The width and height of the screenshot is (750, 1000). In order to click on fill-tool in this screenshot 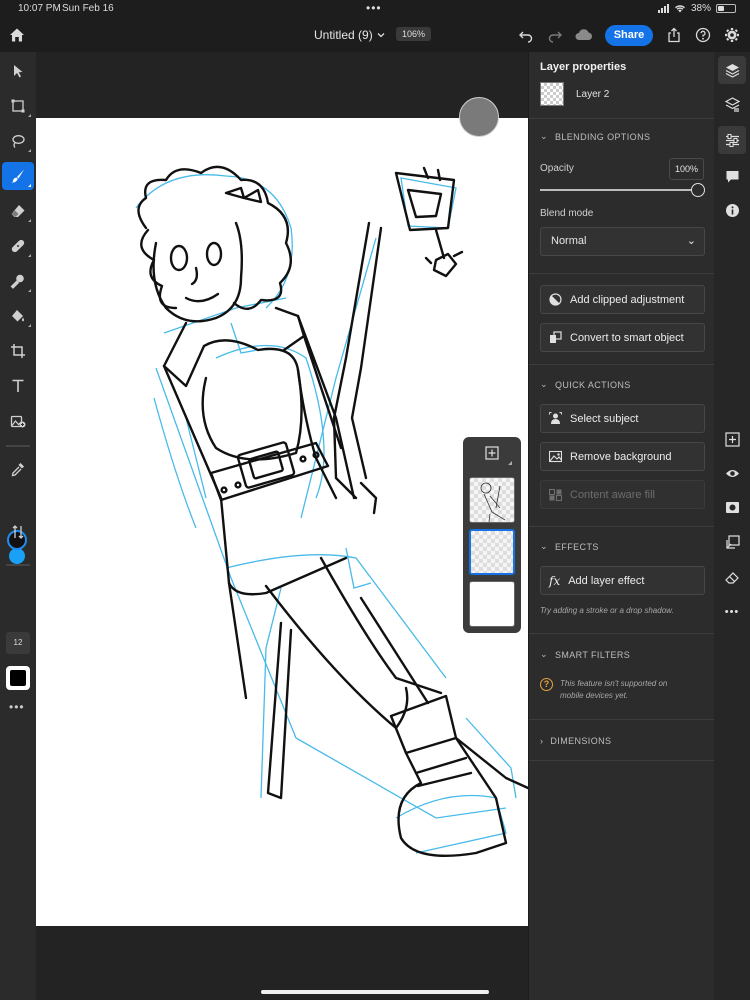, I will do `click(18, 316)`.